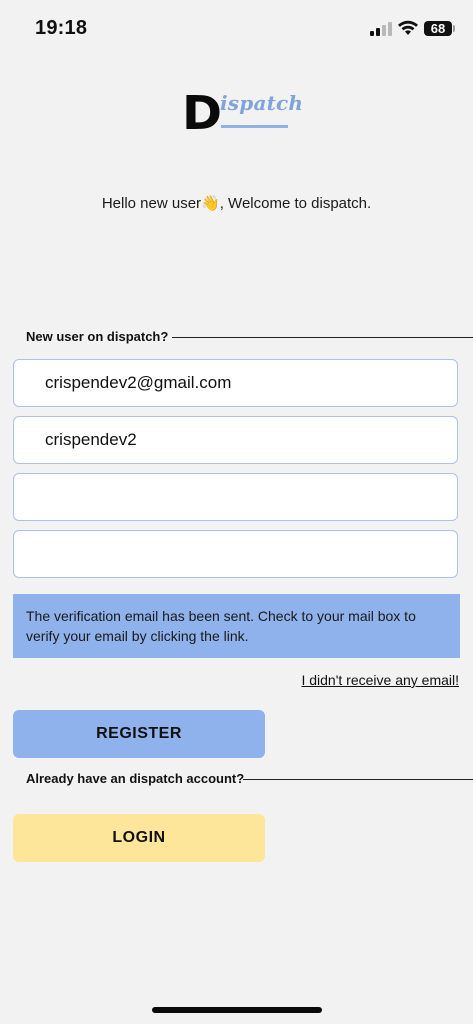  I want to click on login-button: LOGIN, so click(139, 838).